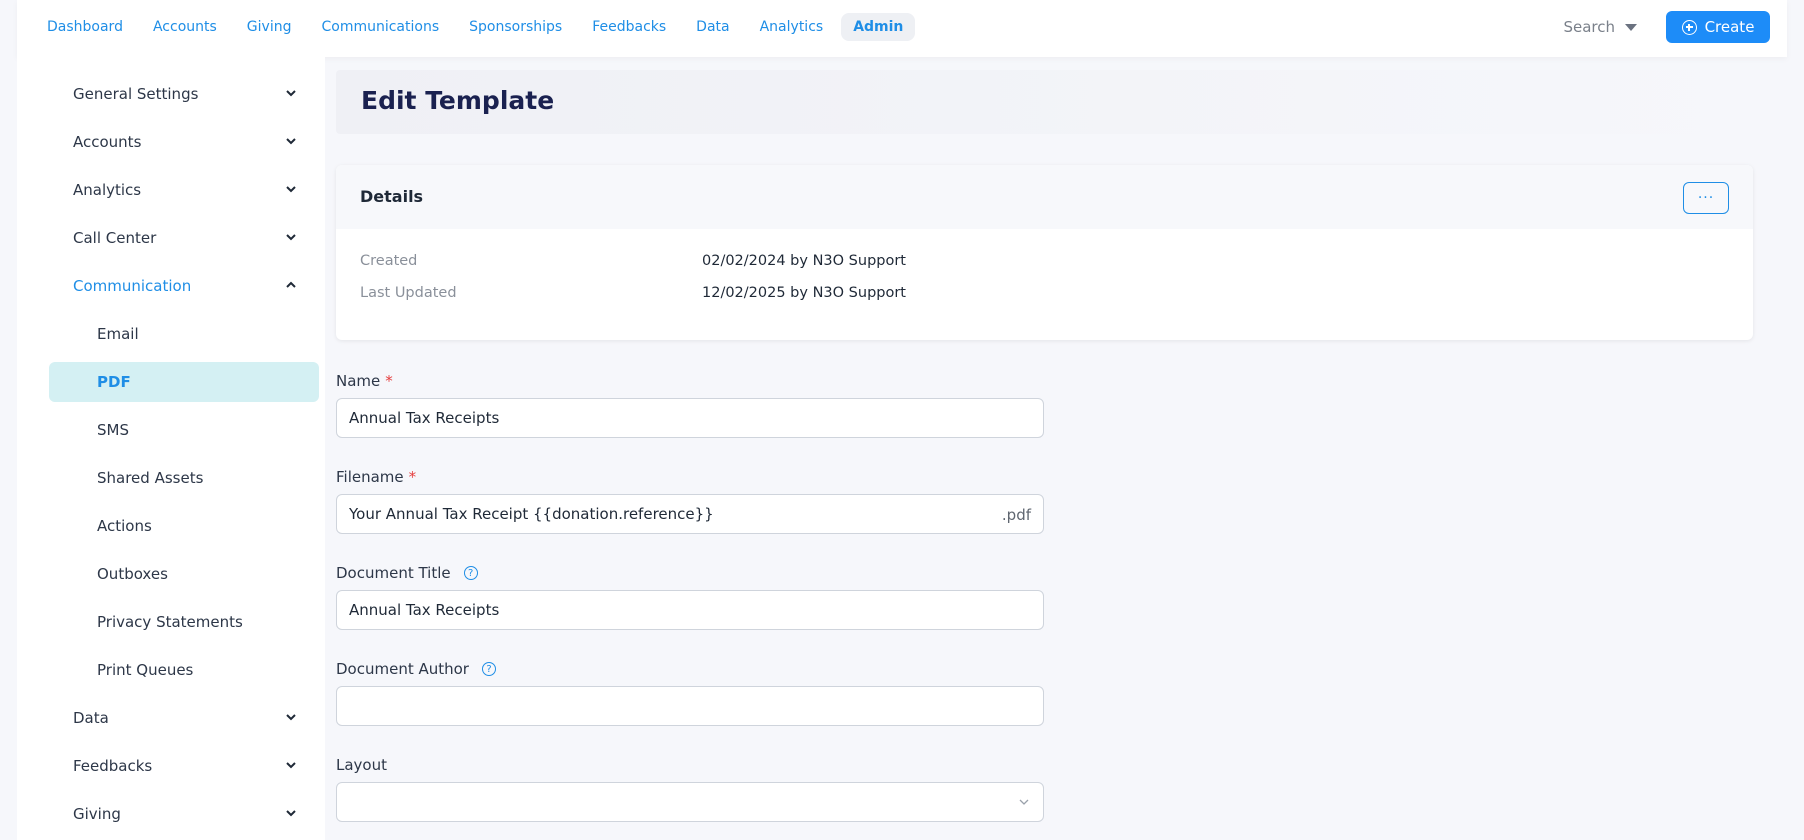 The image size is (1804, 840). What do you see at coordinates (1589, 27) in the screenshot?
I see `search-label: Search` at bounding box center [1589, 27].